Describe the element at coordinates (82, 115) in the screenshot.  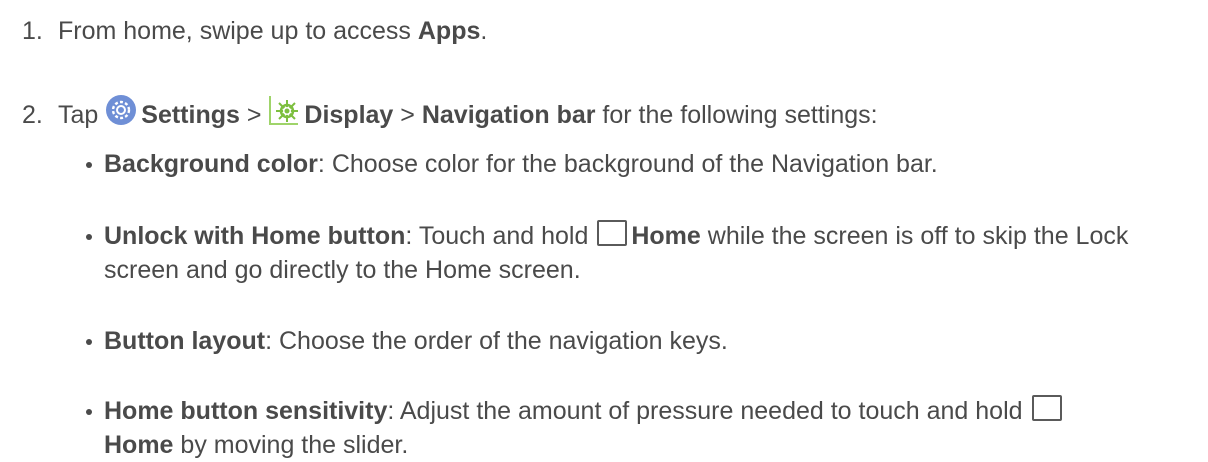
I see `step-text: Tap` at that location.